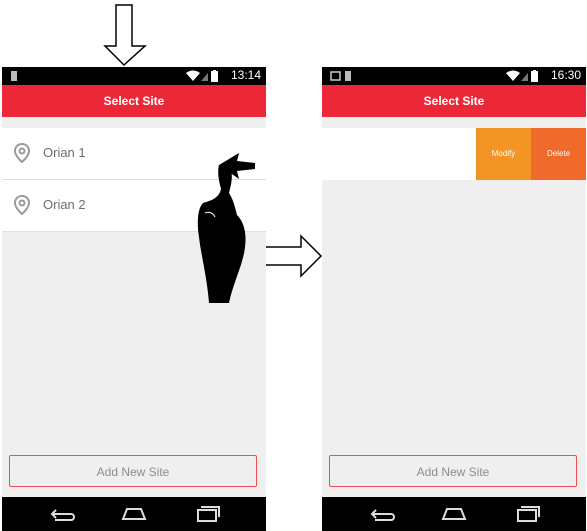 The height and width of the screenshot is (531, 587). I want to click on swipe-left-hand-icon, so click(226, 228).